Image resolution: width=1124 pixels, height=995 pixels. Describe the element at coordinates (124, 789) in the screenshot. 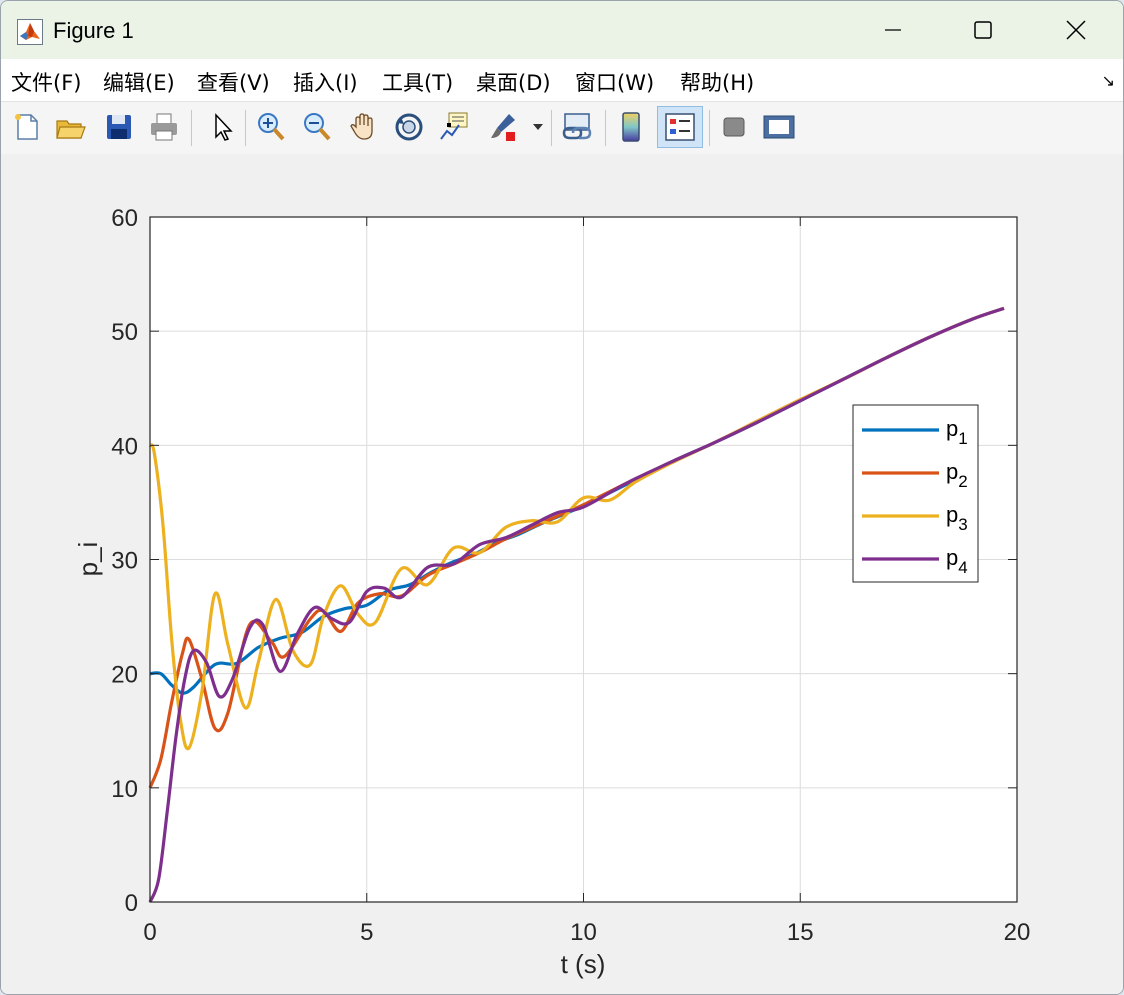

I see `y-tick-label: 10` at that location.